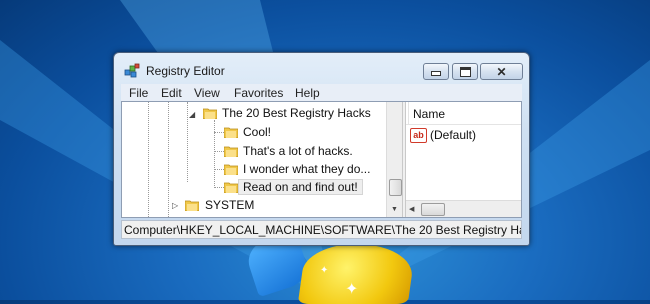 Image resolution: width=650 pixels, height=304 pixels. What do you see at coordinates (175, 205) in the screenshot?
I see `expand-arrow-icon: ▷` at bounding box center [175, 205].